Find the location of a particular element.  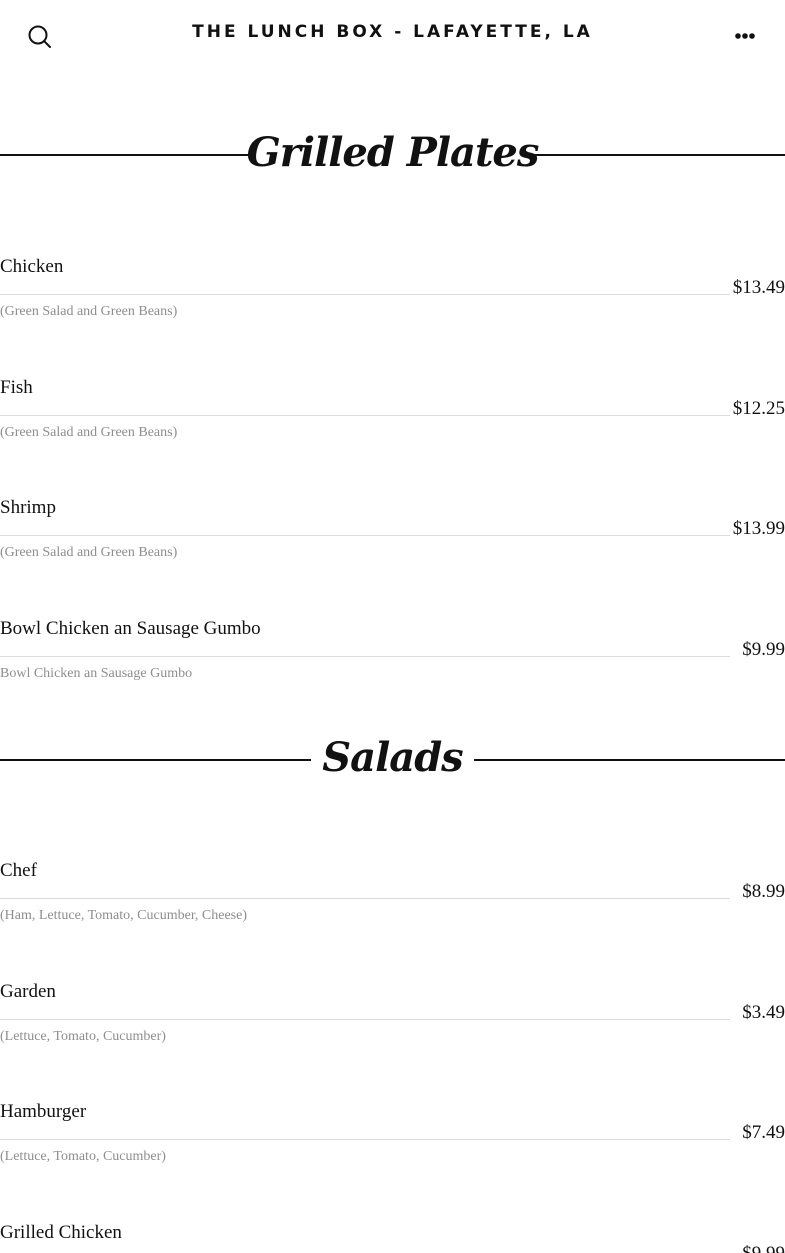

section-heading-grilled-plates: Grilled Plates is located at coordinates (392, 155).